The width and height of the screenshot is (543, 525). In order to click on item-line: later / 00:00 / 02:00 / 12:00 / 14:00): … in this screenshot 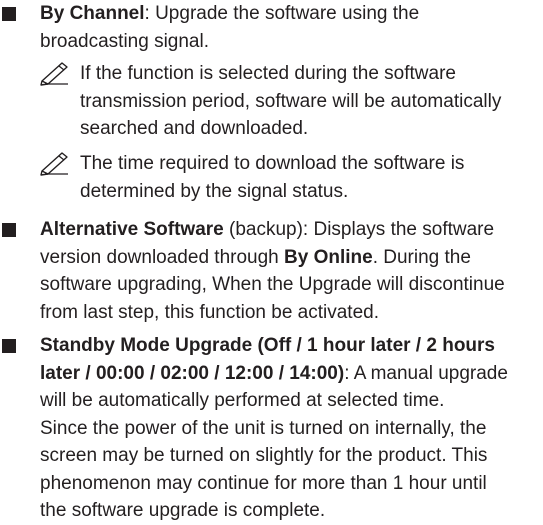, I will do `click(291, 374)`.